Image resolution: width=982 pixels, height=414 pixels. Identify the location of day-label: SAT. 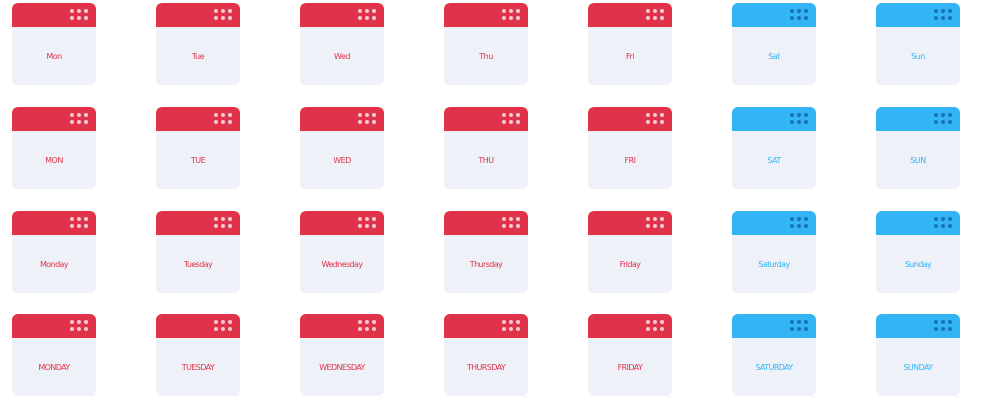
(774, 160).